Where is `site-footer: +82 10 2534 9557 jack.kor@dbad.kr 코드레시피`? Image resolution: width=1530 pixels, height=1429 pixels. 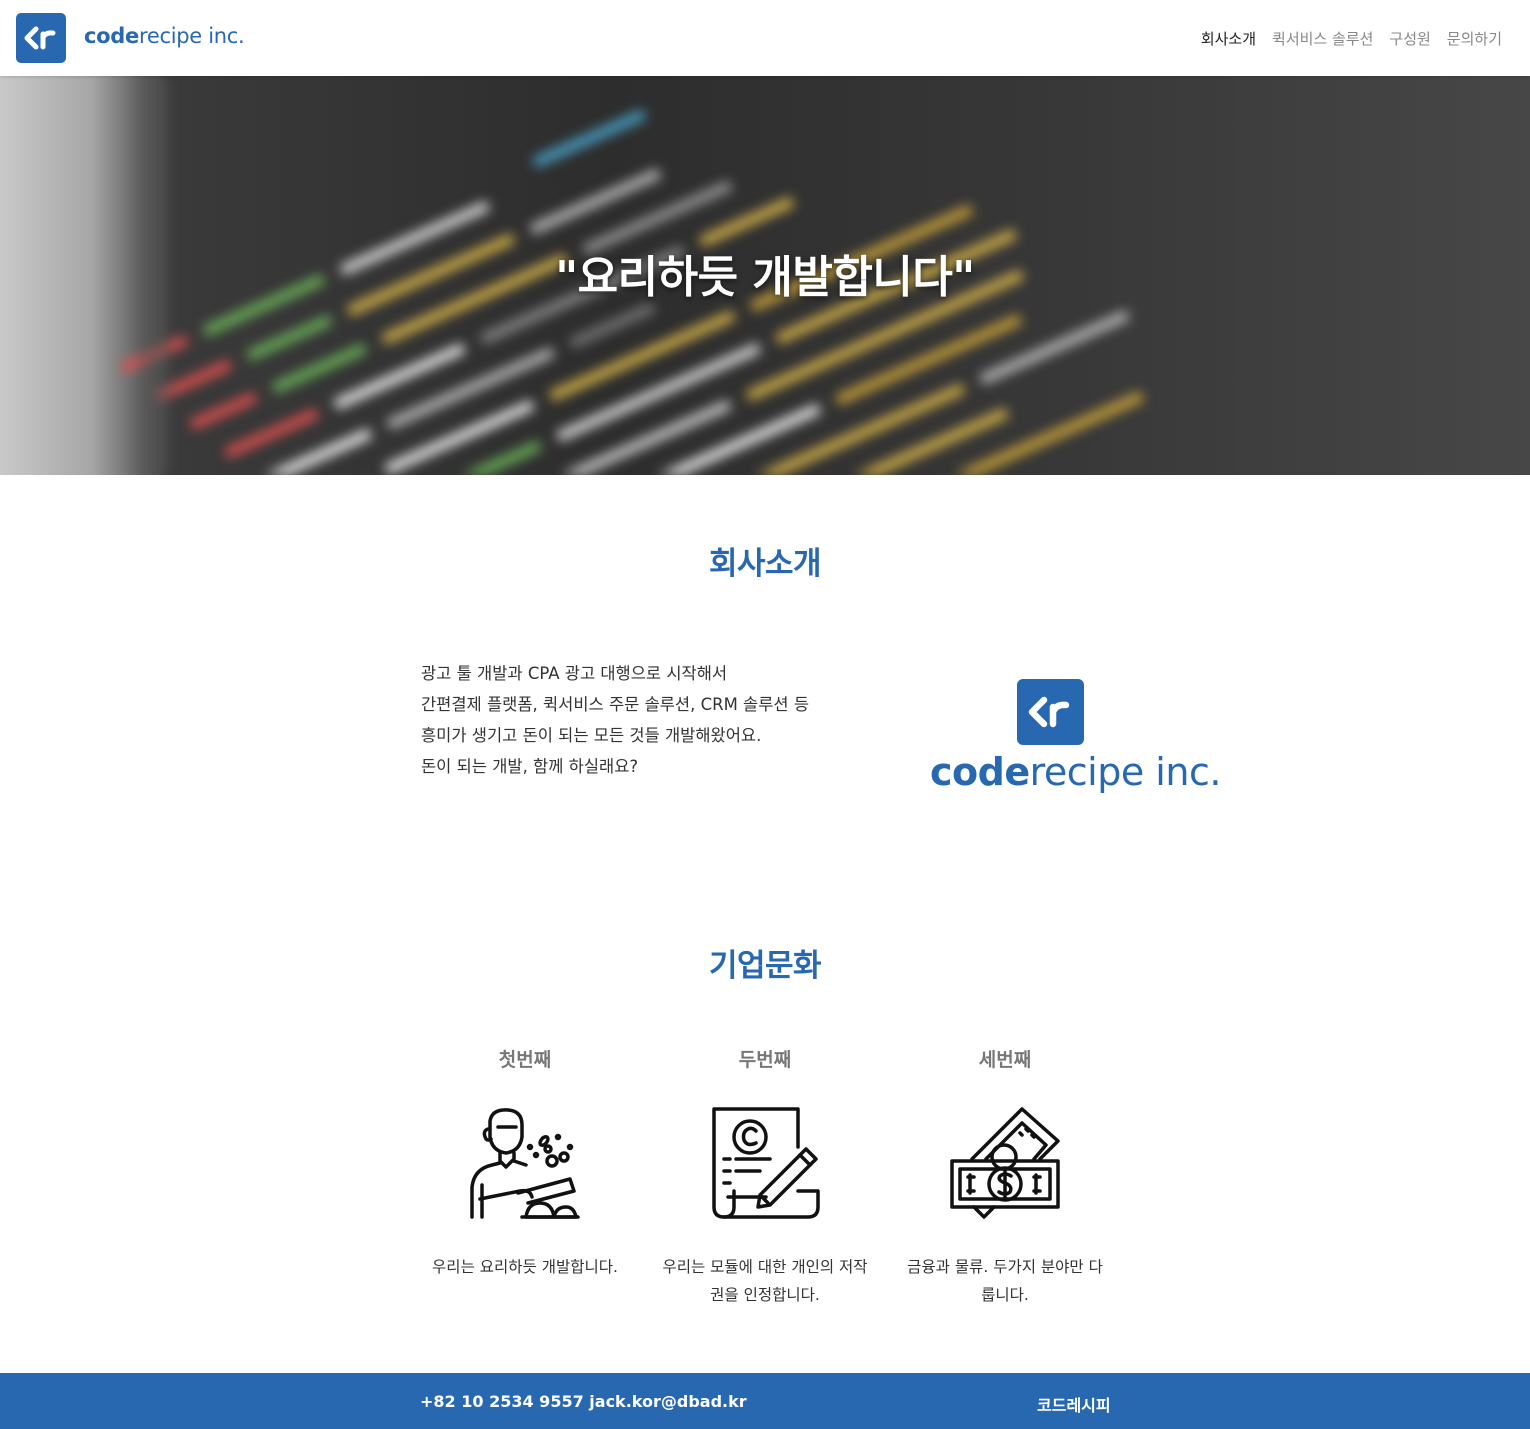
site-footer: +82 10 2534 9557 jack.kor@dbad.kr 코드레시피 is located at coordinates (765, 1401).